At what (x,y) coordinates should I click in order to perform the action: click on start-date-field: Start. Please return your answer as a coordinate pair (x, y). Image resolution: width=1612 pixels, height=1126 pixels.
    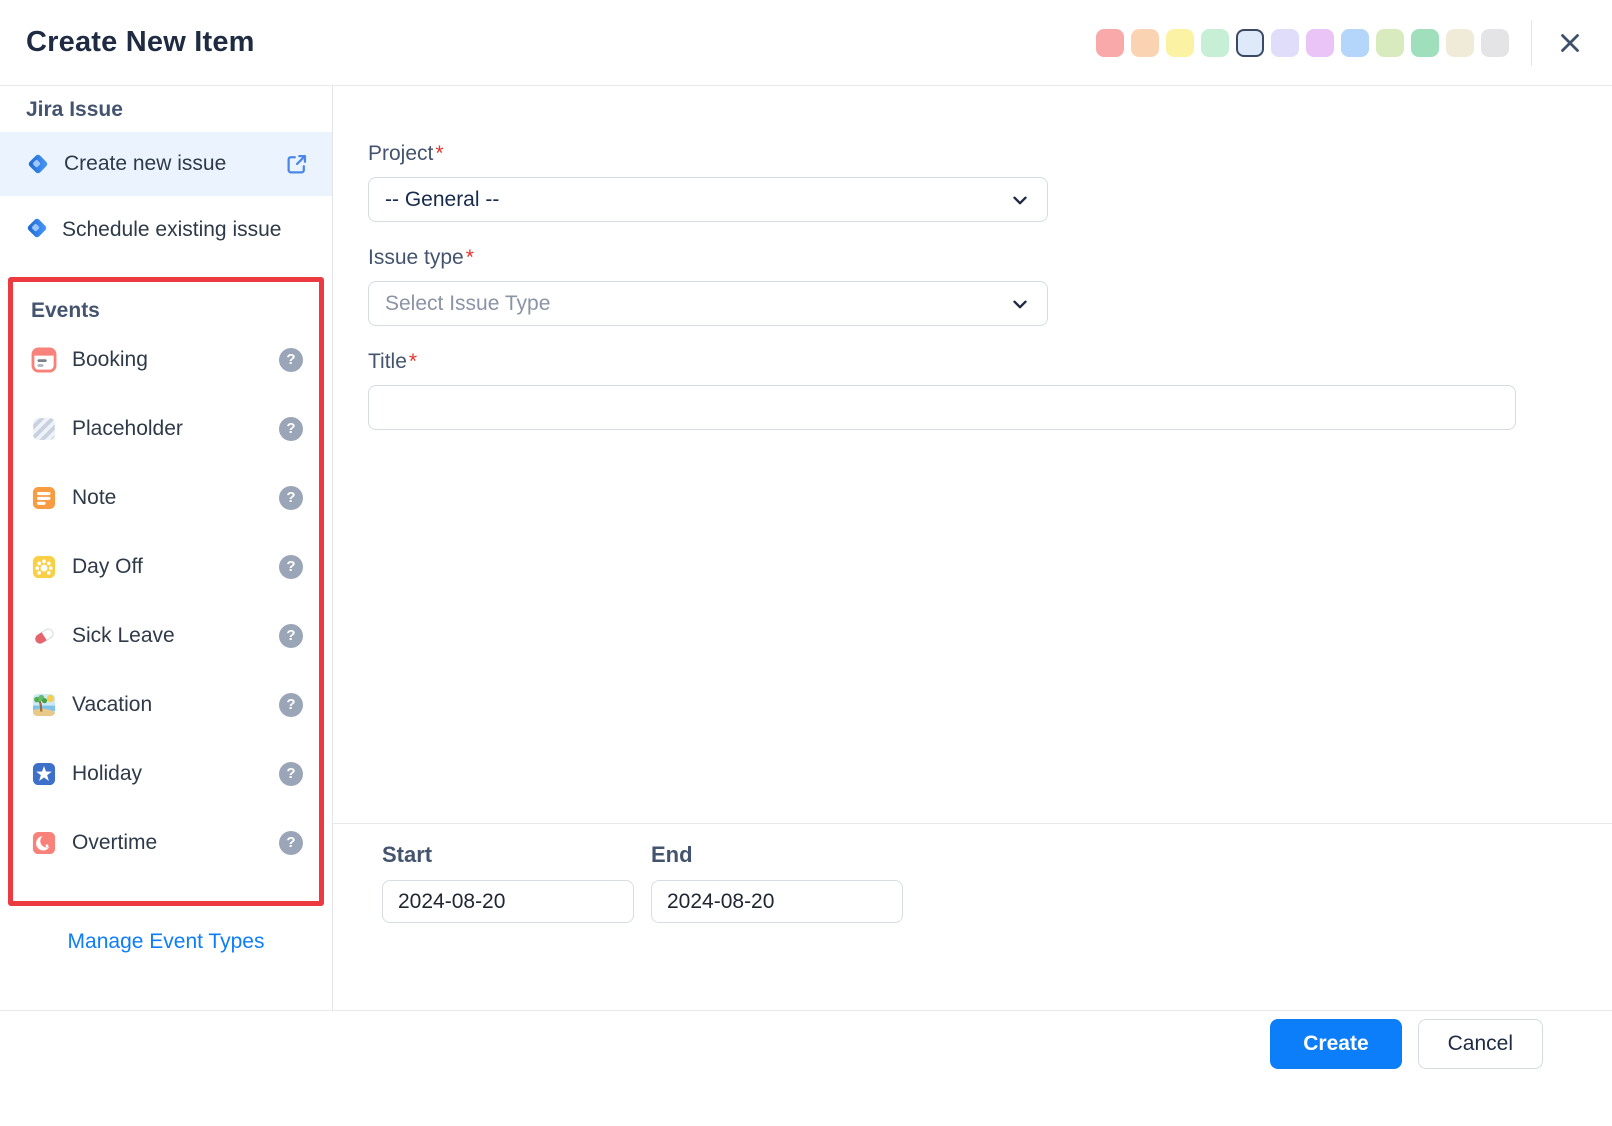
    Looking at the image, I should click on (508, 882).